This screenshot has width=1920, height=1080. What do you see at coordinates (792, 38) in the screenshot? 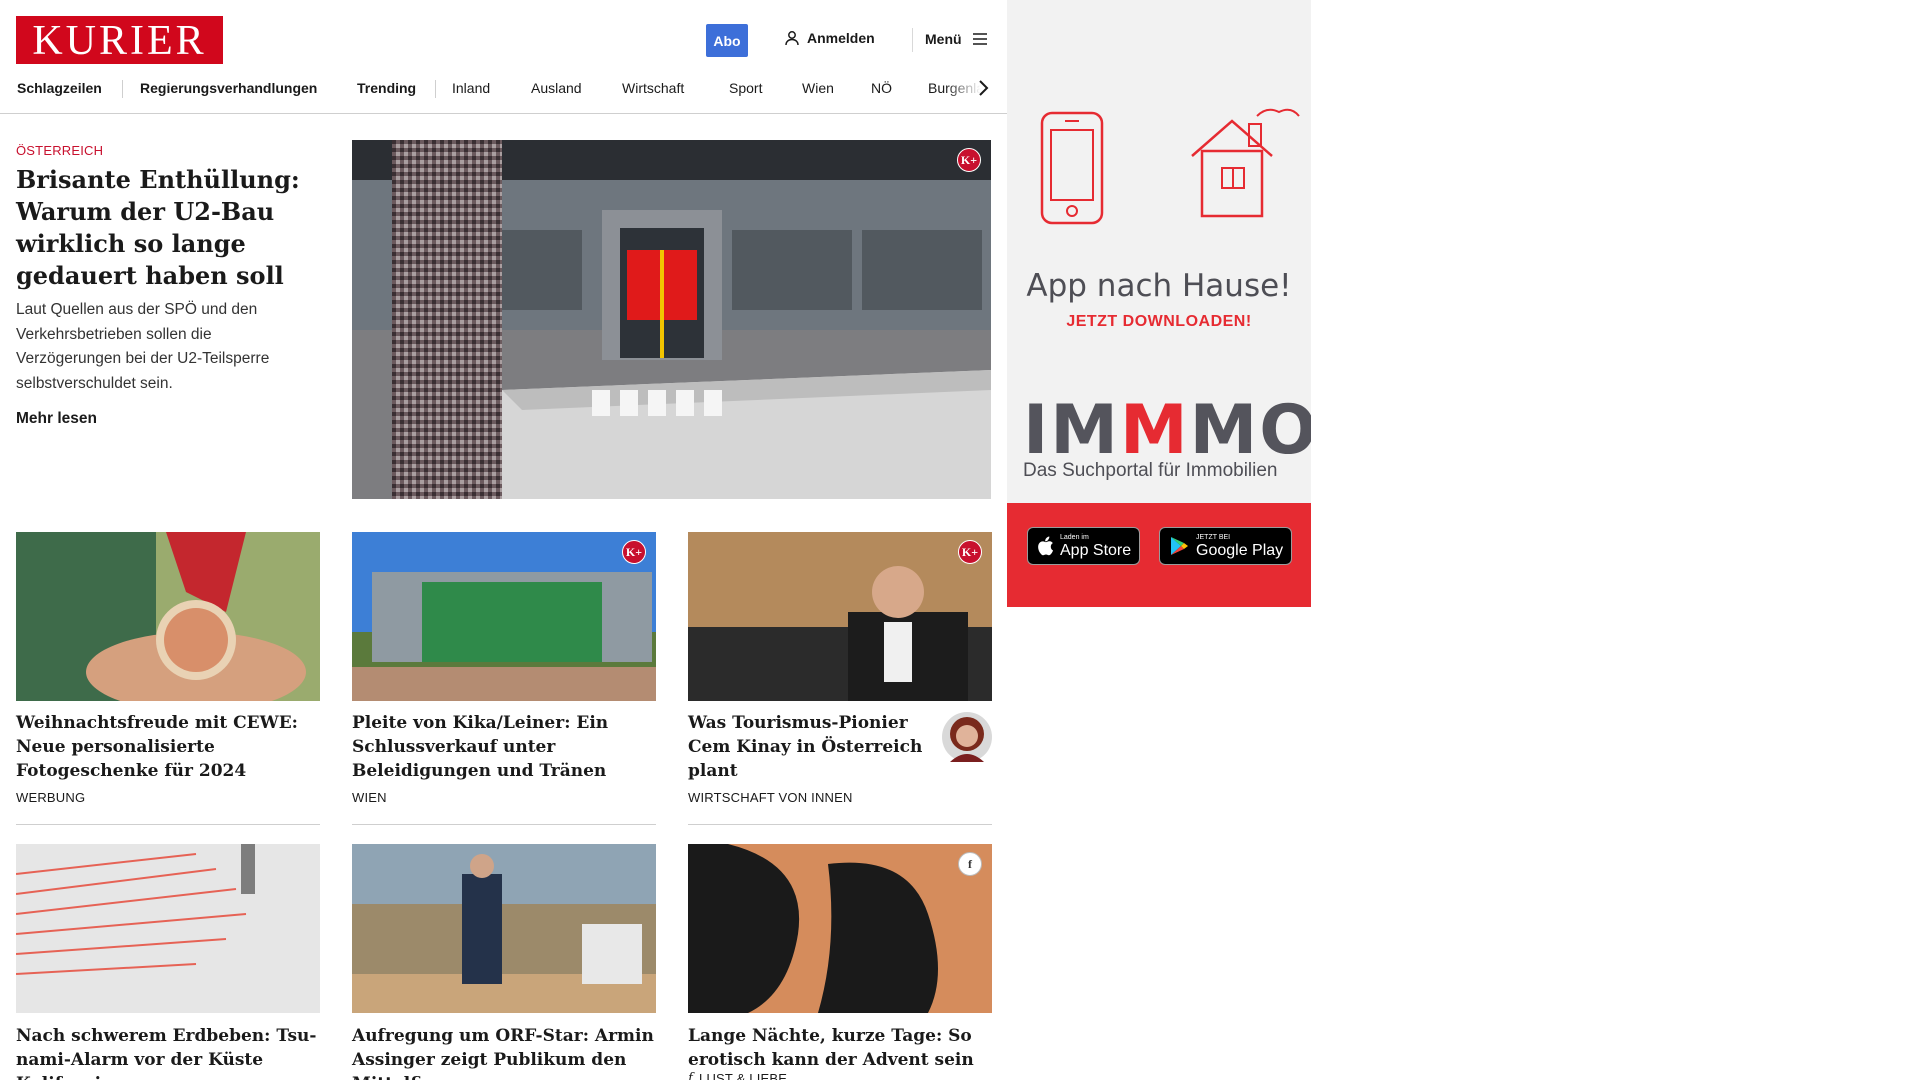
I see `user-icon` at bounding box center [792, 38].